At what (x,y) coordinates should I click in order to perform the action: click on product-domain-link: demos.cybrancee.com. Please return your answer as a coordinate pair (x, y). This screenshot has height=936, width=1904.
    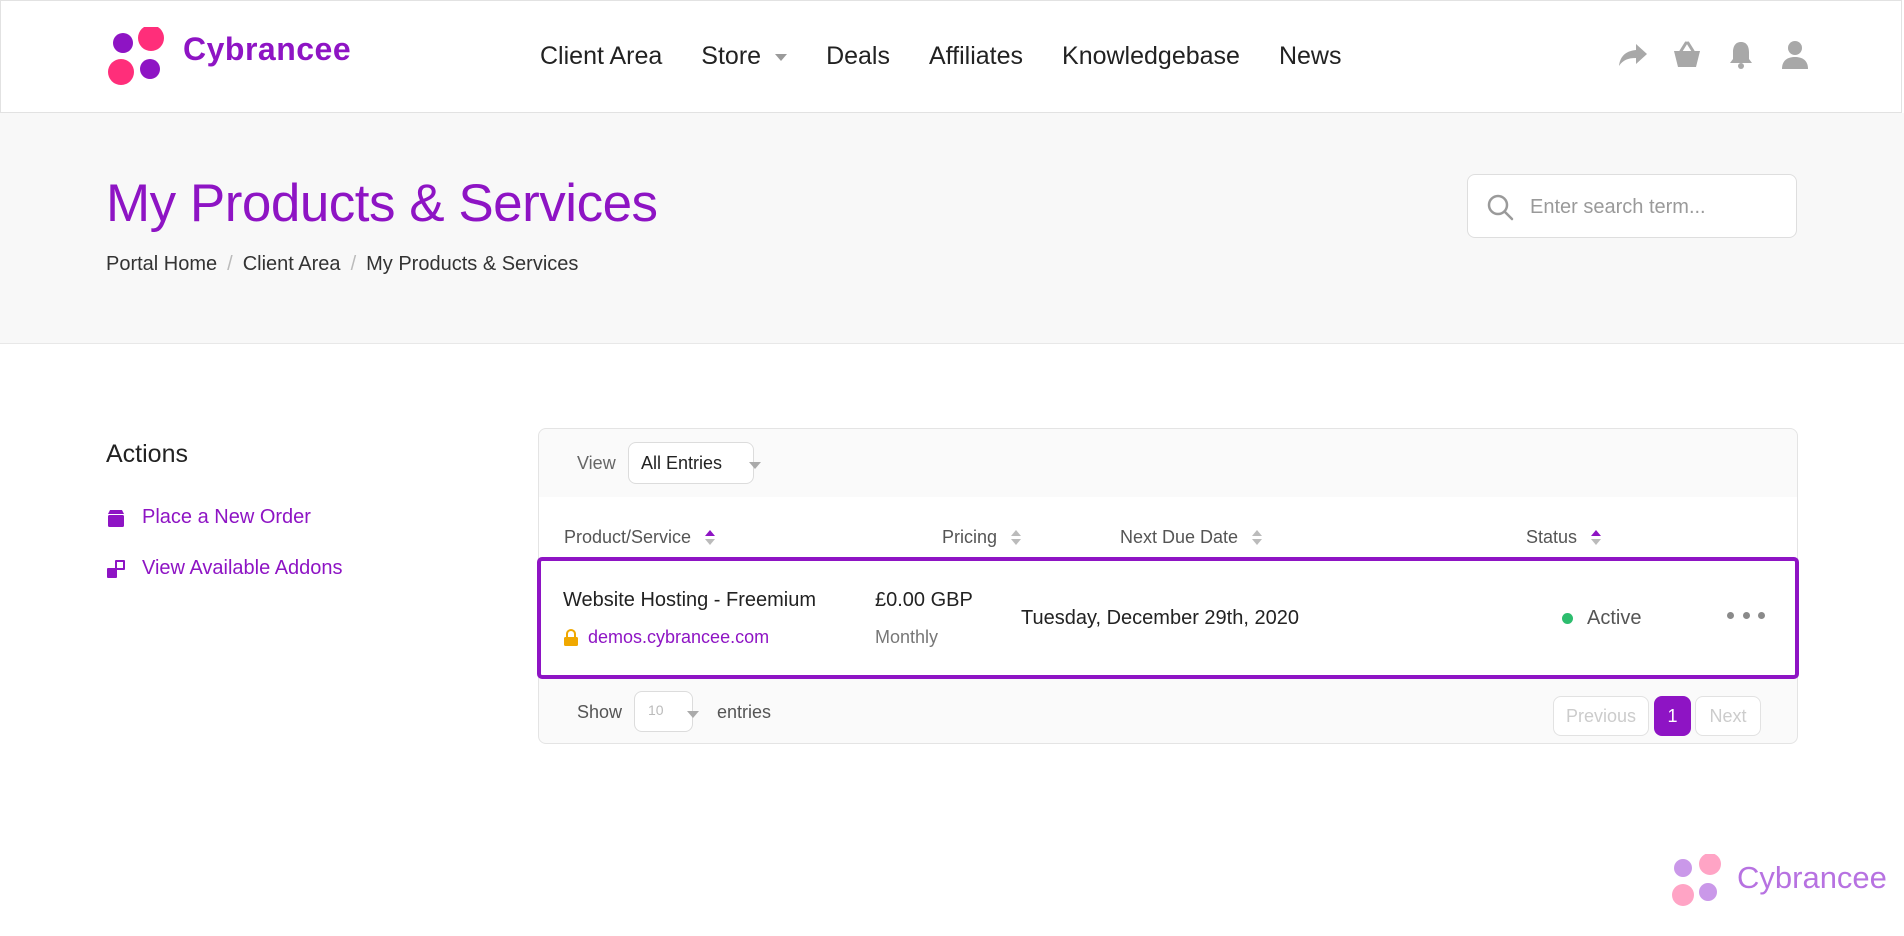
    Looking at the image, I should click on (666, 637).